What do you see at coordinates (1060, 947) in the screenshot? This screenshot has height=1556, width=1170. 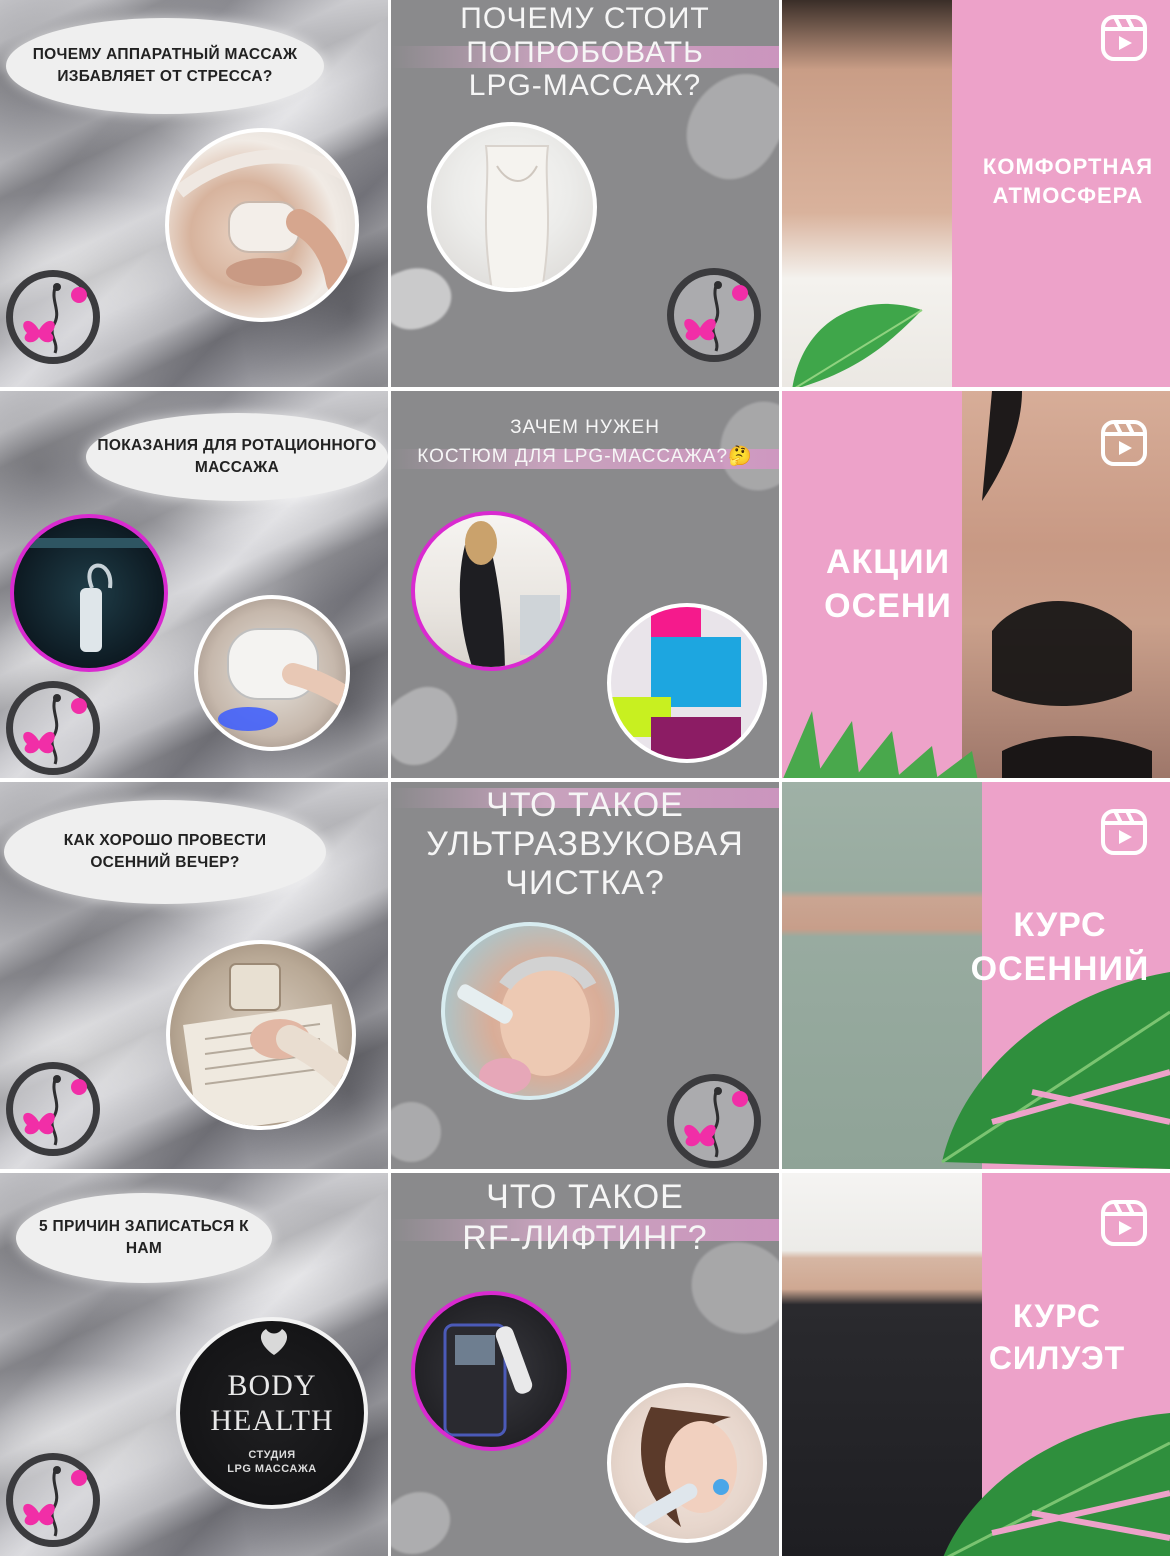 I see `post-caption: КУРС ОСЕННИЙ` at bounding box center [1060, 947].